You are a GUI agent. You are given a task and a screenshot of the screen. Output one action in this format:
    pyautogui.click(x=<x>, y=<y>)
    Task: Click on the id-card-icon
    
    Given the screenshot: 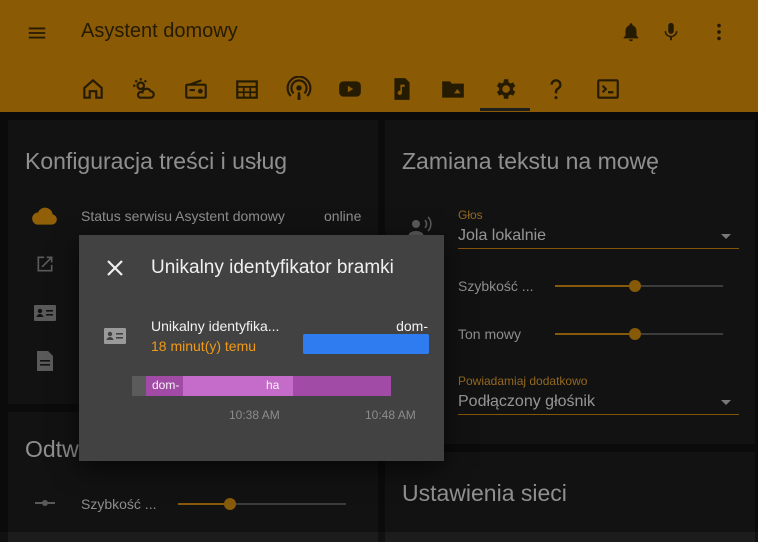 What is the action you would take?
    pyautogui.click(x=115, y=336)
    